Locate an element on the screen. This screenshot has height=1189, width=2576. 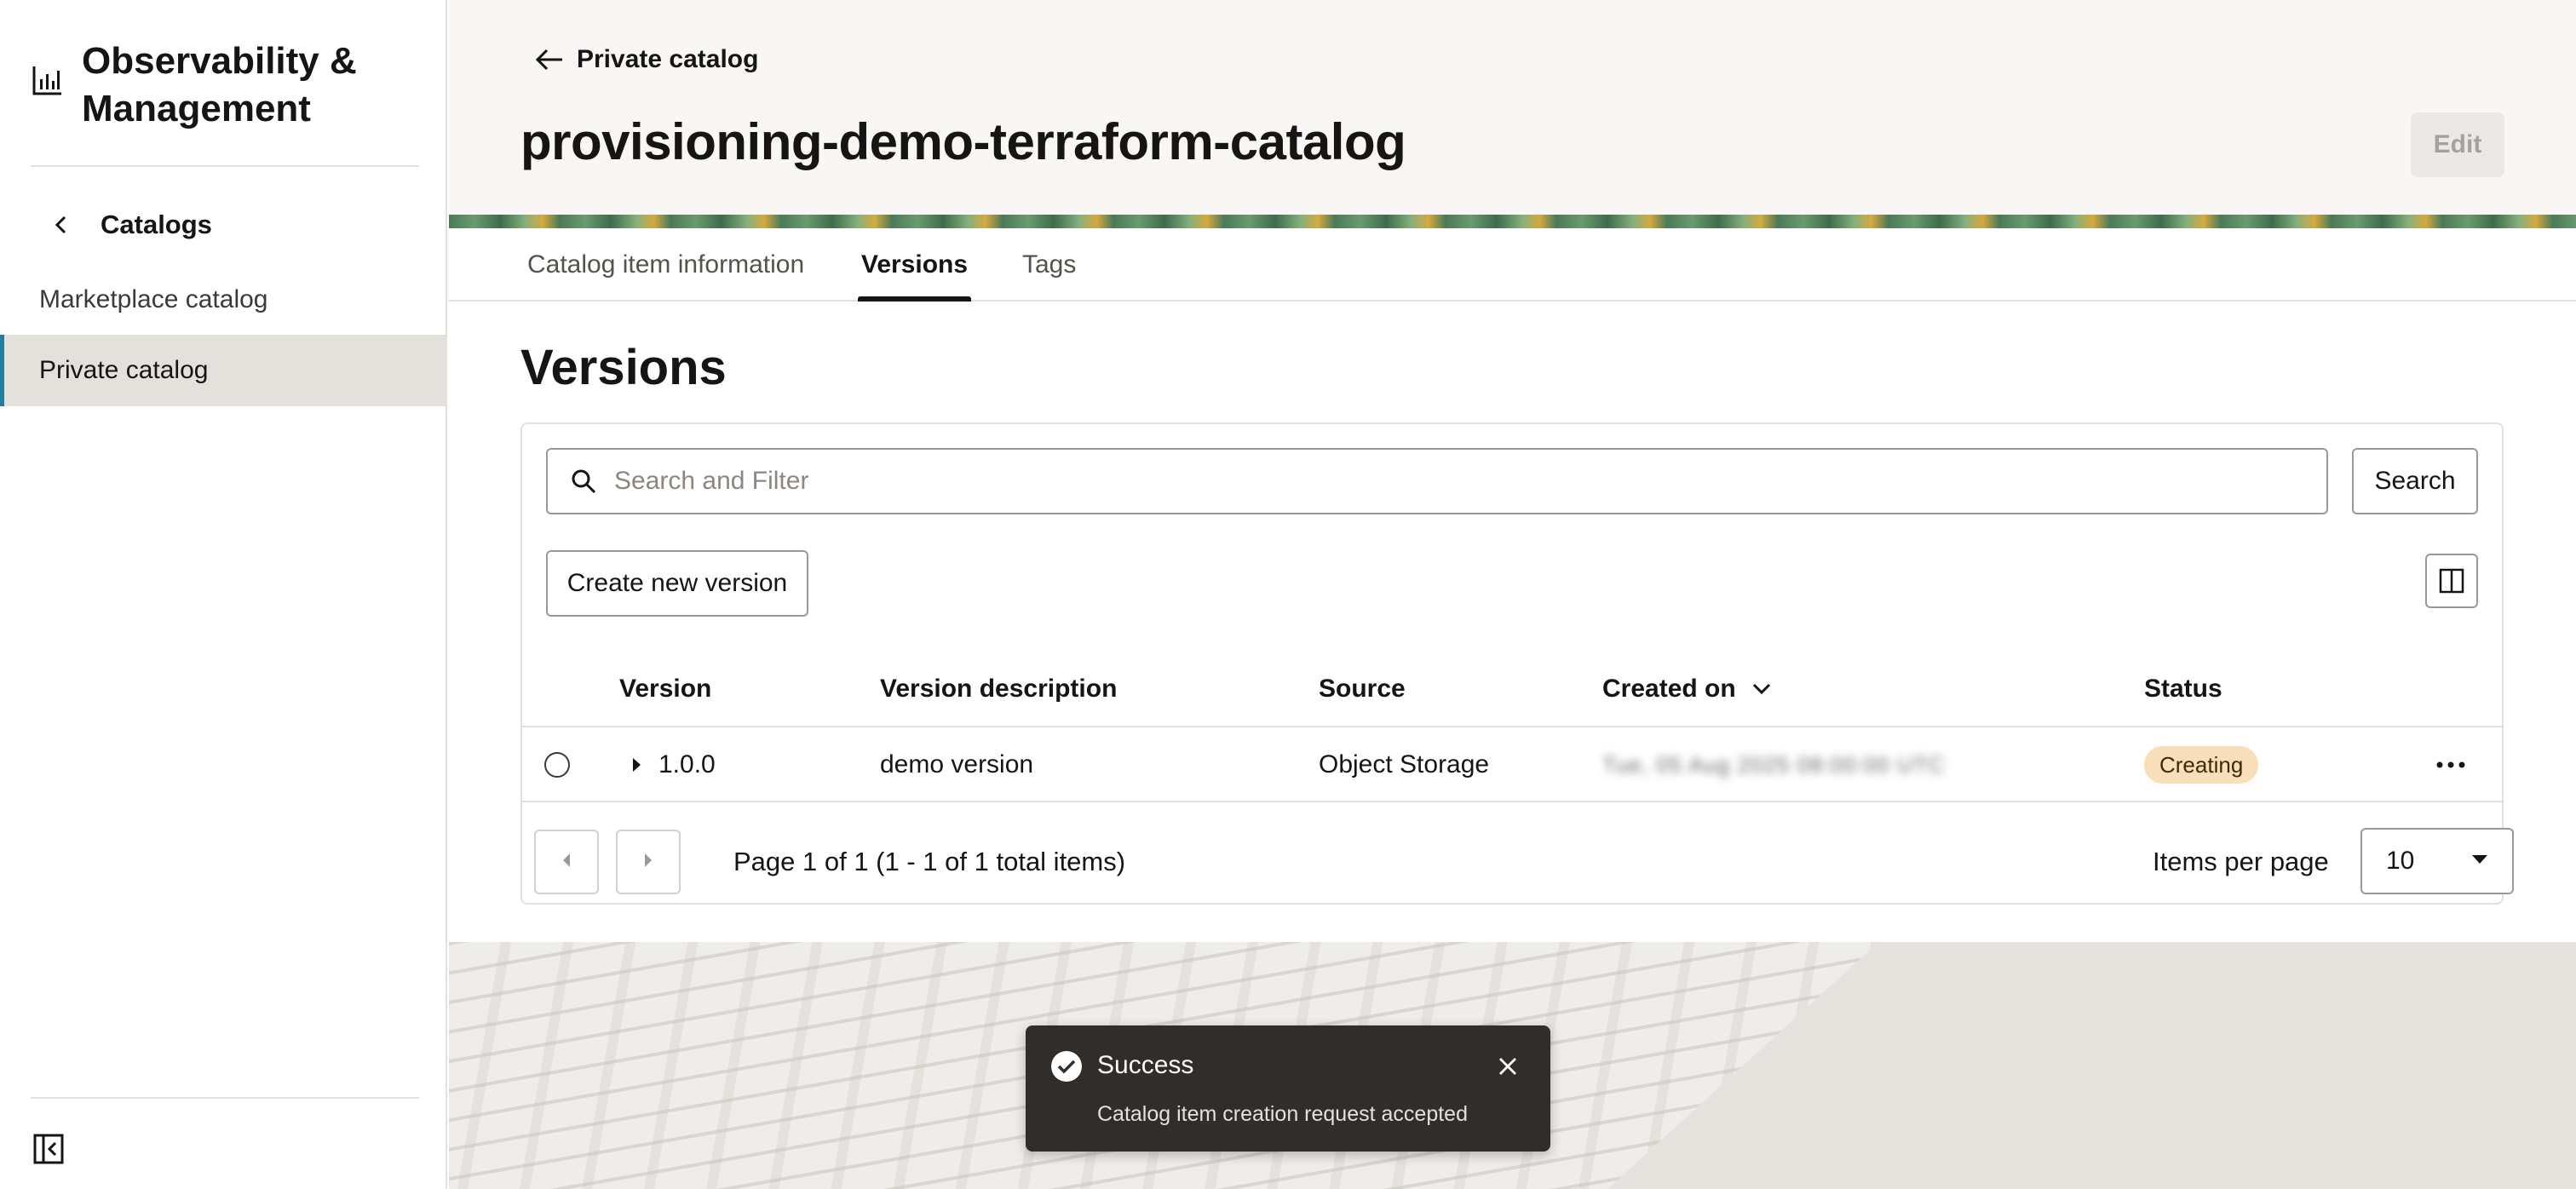
caret-left-icon is located at coordinates (567, 863).